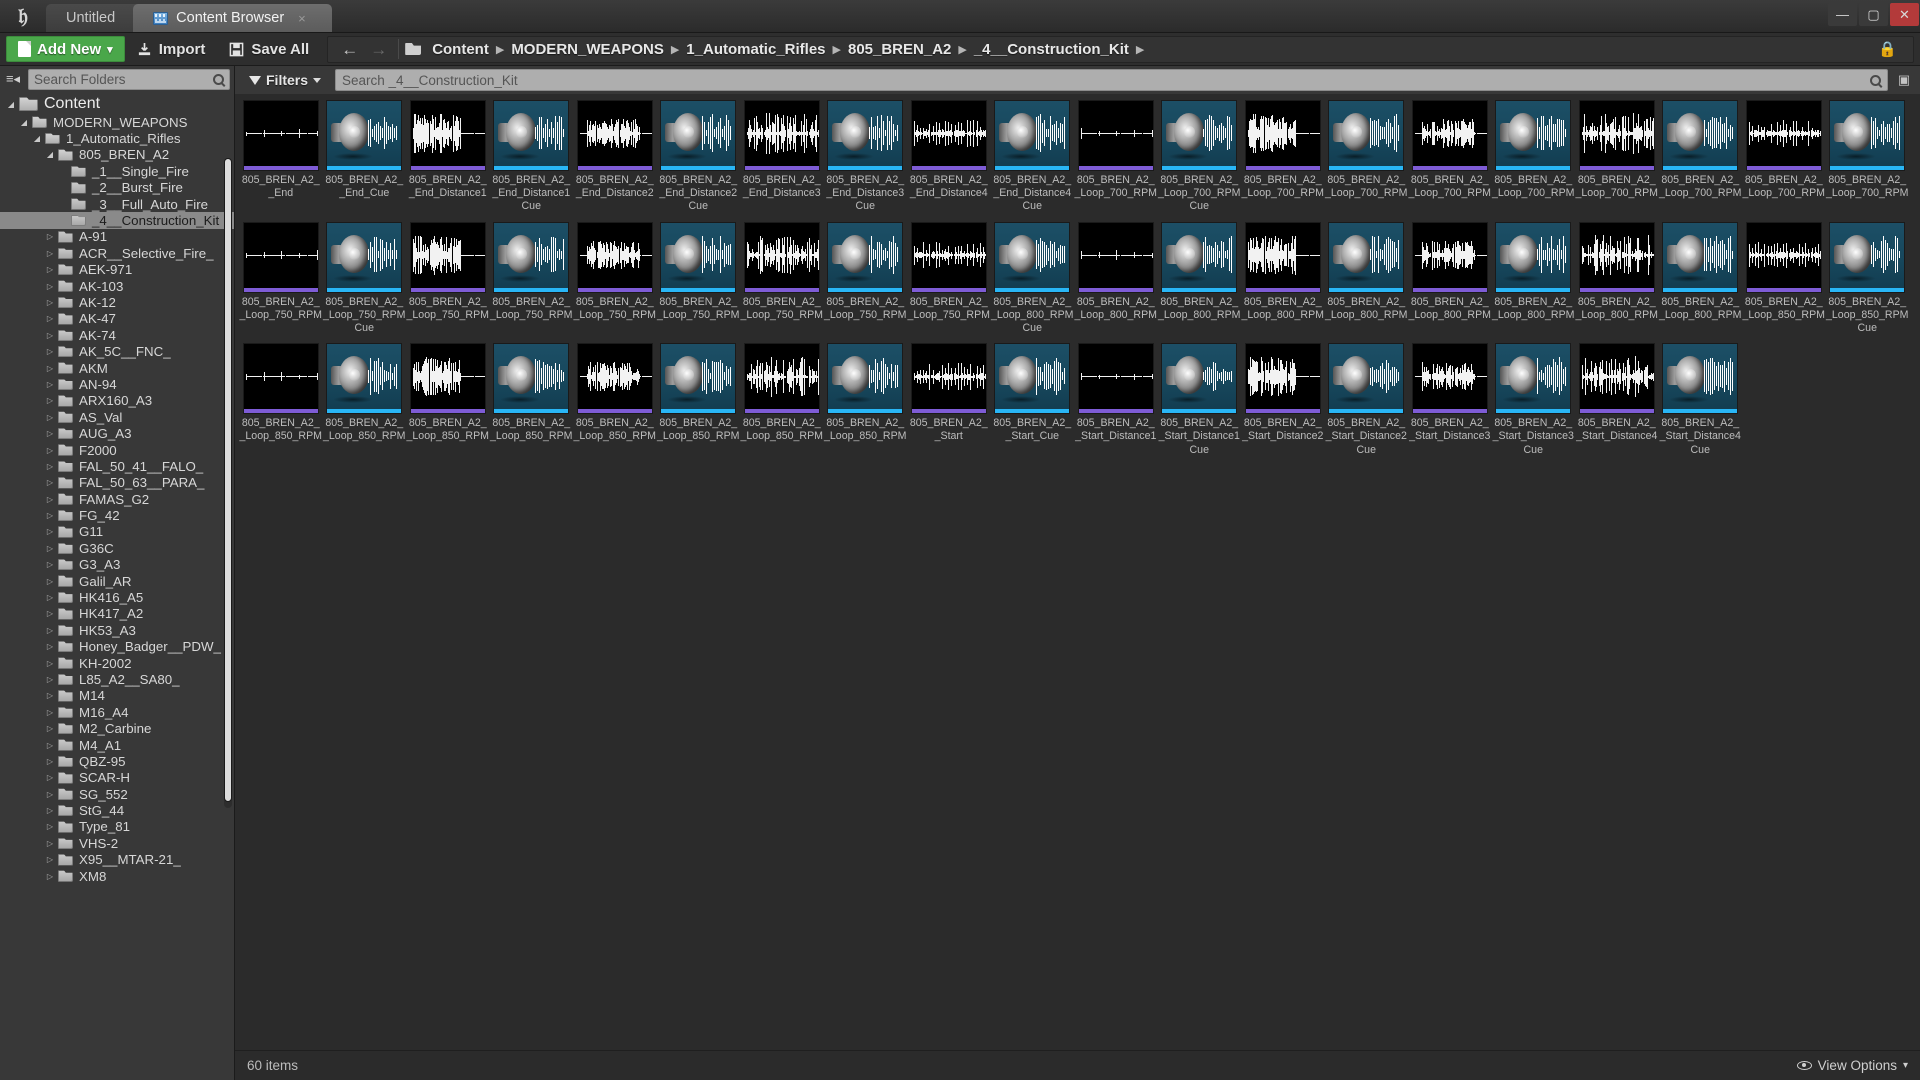 The width and height of the screenshot is (1920, 1080). I want to click on breadcrumb-item-0: Content, so click(460, 49).